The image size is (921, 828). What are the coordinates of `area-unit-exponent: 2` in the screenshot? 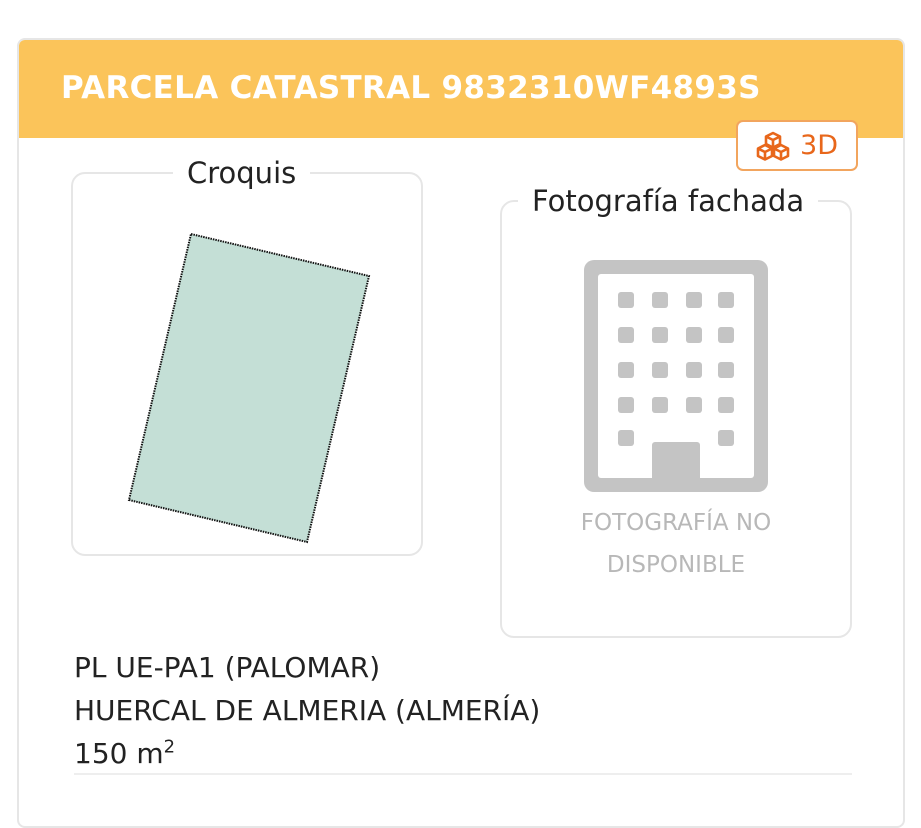 It's located at (169, 747).